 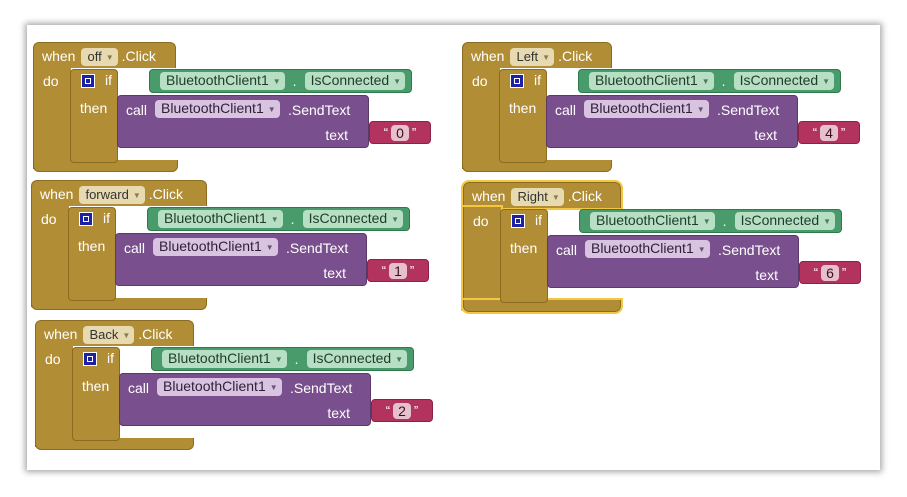 I want to click on text-value: 1, so click(x=398, y=270).